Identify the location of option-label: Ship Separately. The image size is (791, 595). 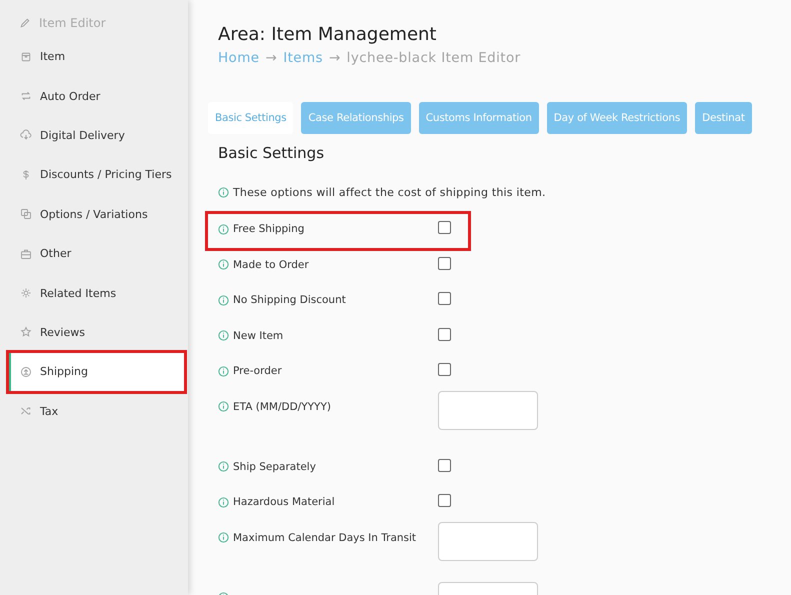
(274, 466).